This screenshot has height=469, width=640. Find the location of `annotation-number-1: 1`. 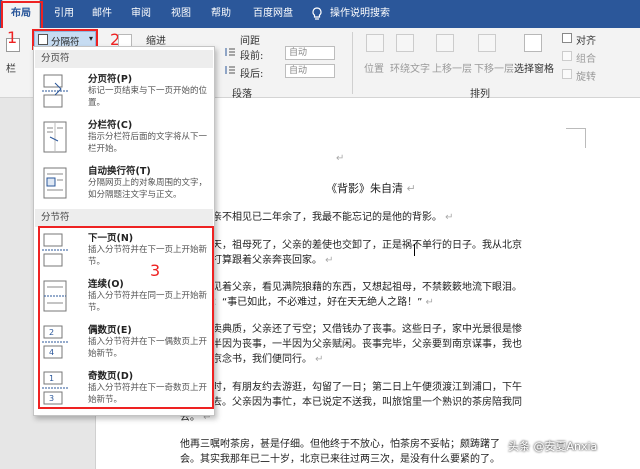

annotation-number-1: 1 is located at coordinates (12, 37).